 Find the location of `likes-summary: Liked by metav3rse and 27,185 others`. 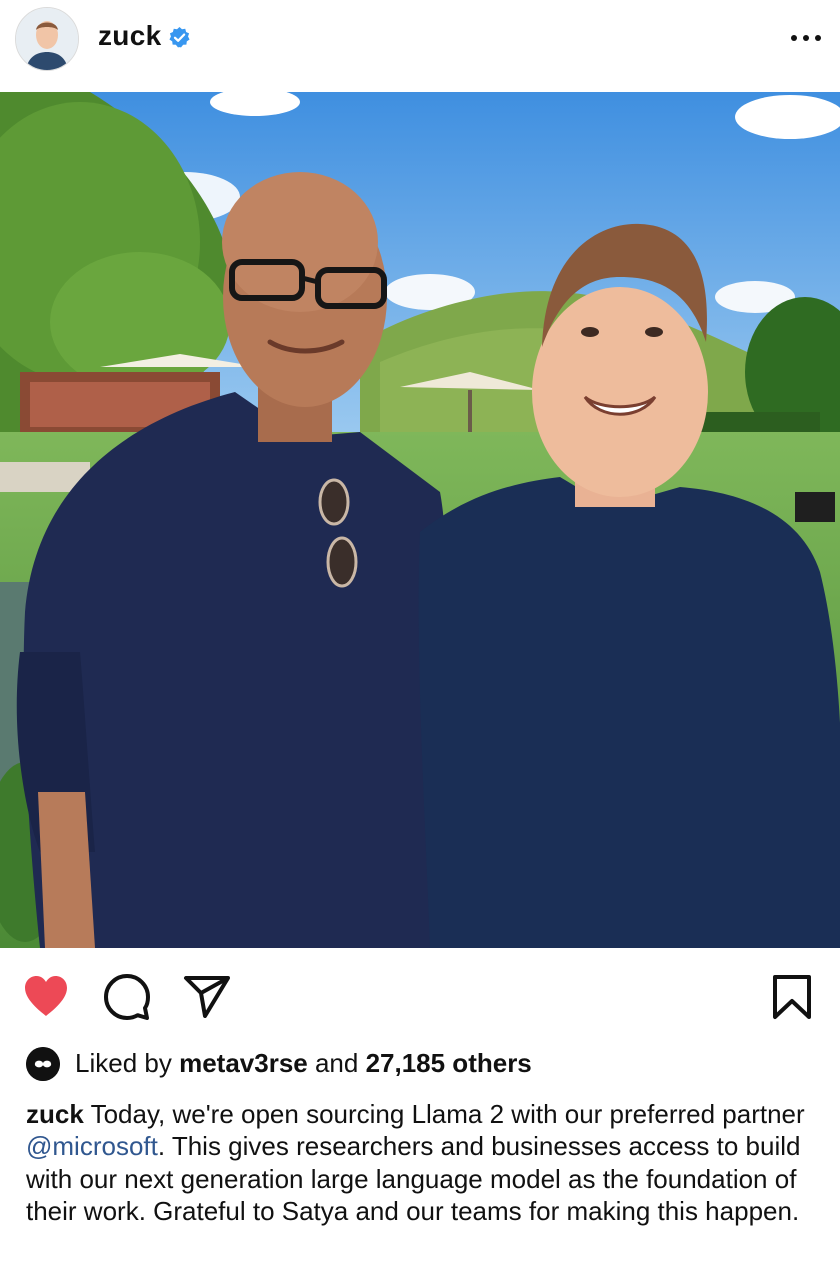

likes-summary: Liked by metav3rse and 27,185 others is located at coordinates (426, 1064).